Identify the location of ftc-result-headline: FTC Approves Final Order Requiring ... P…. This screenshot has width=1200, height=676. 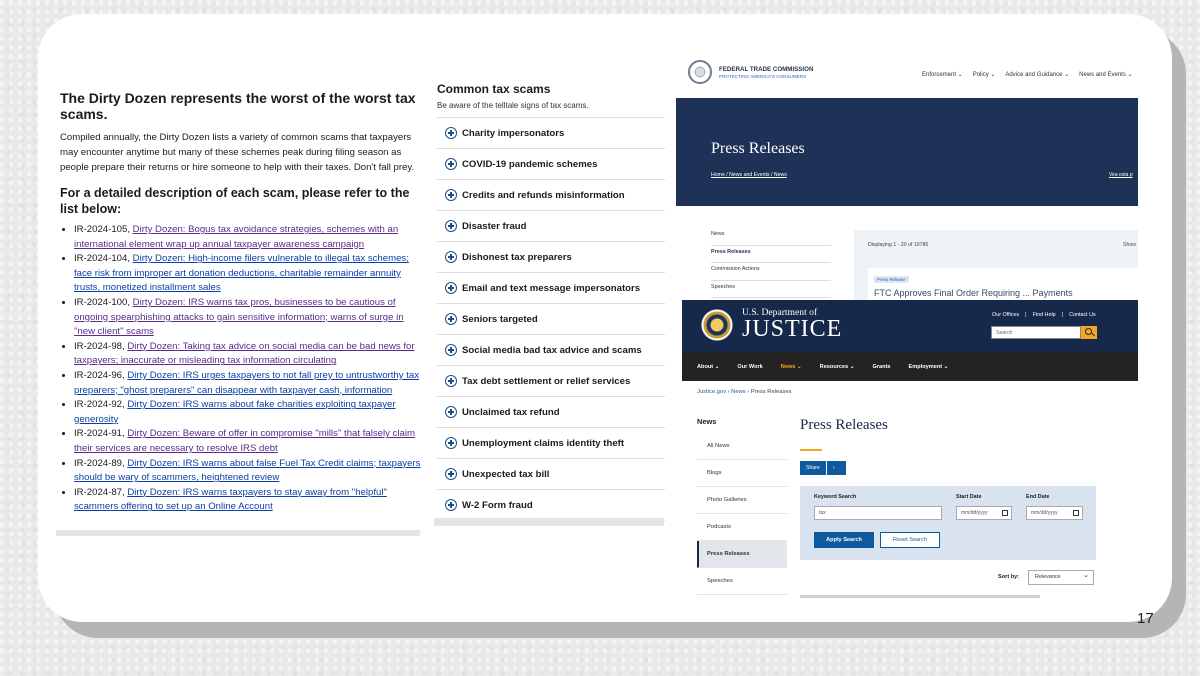
(973, 293).